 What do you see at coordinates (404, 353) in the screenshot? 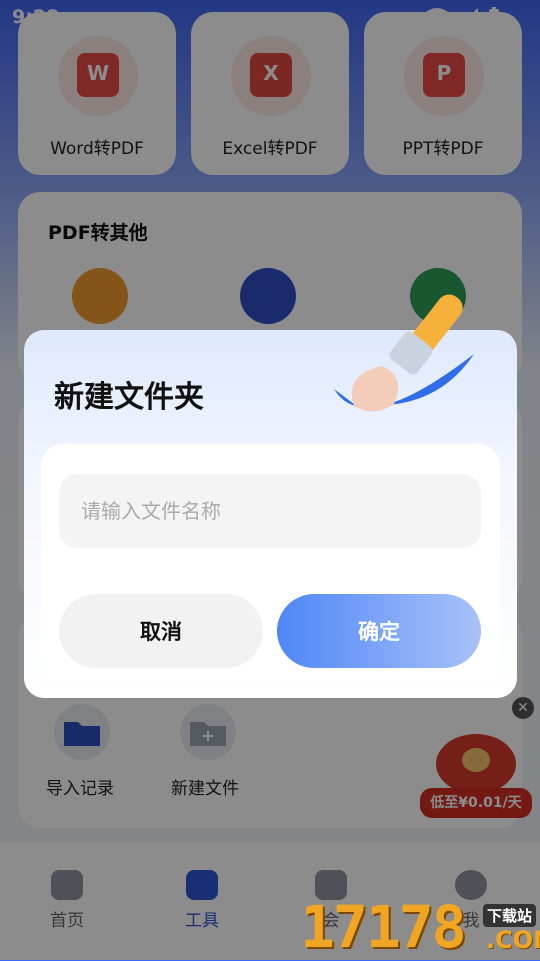
I see `paintbrush-icon` at bounding box center [404, 353].